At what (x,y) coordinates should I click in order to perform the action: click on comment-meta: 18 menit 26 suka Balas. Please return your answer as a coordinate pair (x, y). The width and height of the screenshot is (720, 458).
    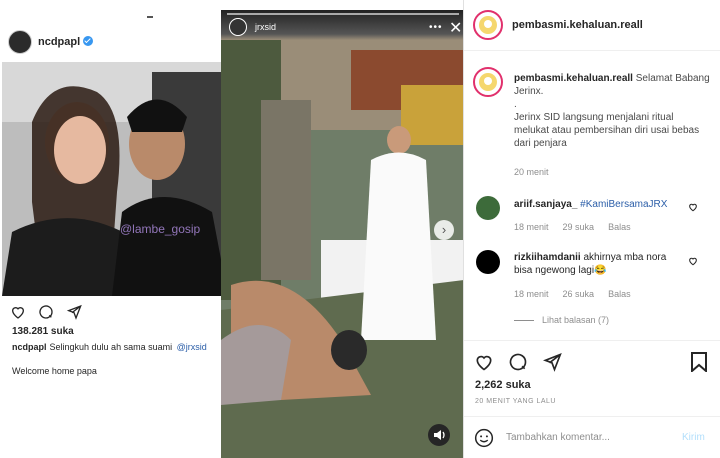
    Looking at the image, I should click on (572, 294).